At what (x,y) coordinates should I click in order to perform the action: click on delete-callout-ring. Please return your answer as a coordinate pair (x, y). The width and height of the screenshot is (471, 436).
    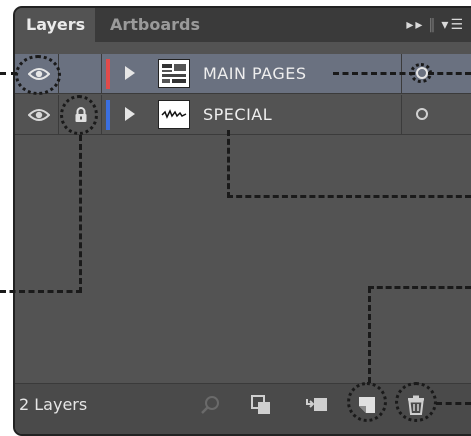
    Looking at the image, I should click on (416, 402).